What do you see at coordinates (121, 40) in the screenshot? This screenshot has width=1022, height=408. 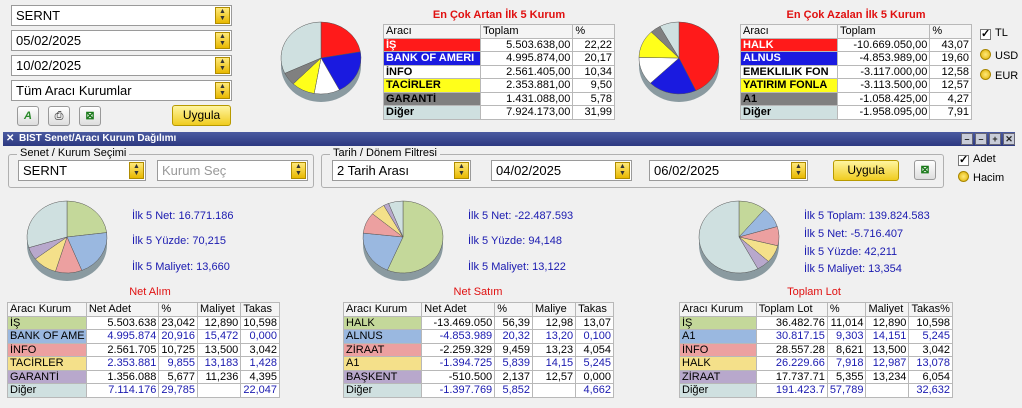 I see `date-start-combo: 05/02/2025 ▲ ▼` at bounding box center [121, 40].